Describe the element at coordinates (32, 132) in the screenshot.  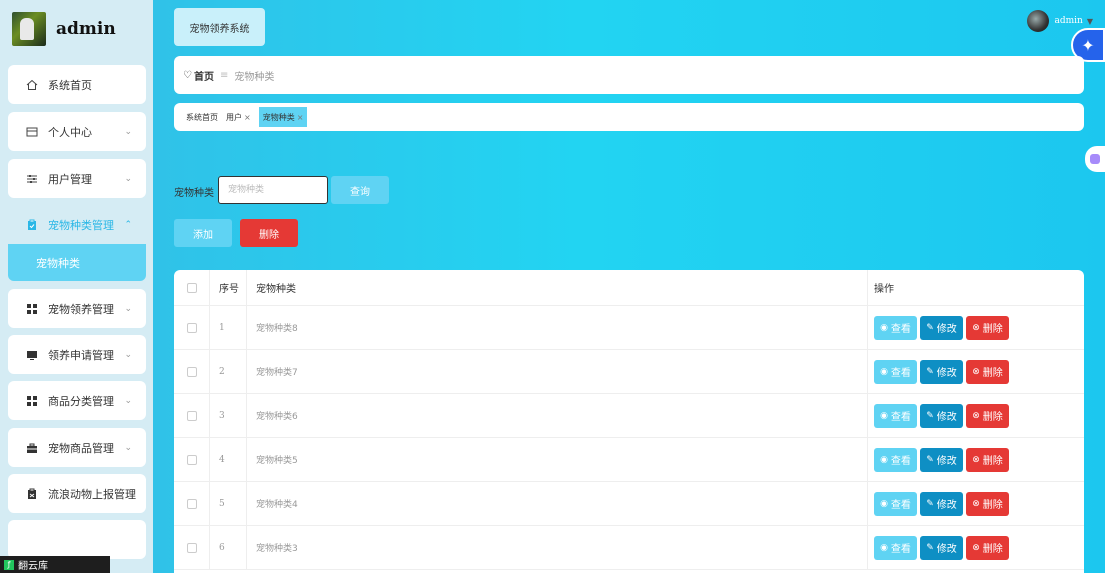
I see `card-icon` at that location.